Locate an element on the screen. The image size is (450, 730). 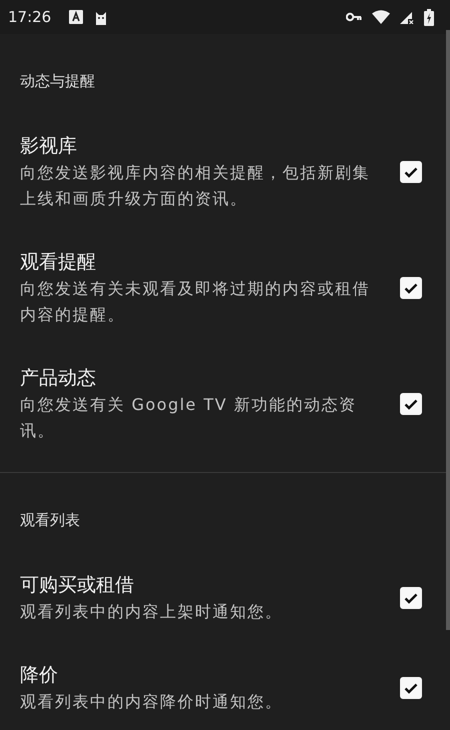
setting-description: 向您发送有关未观看及即将过期的内容或租借内容的提醒。 is located at coordinates (195, 302).